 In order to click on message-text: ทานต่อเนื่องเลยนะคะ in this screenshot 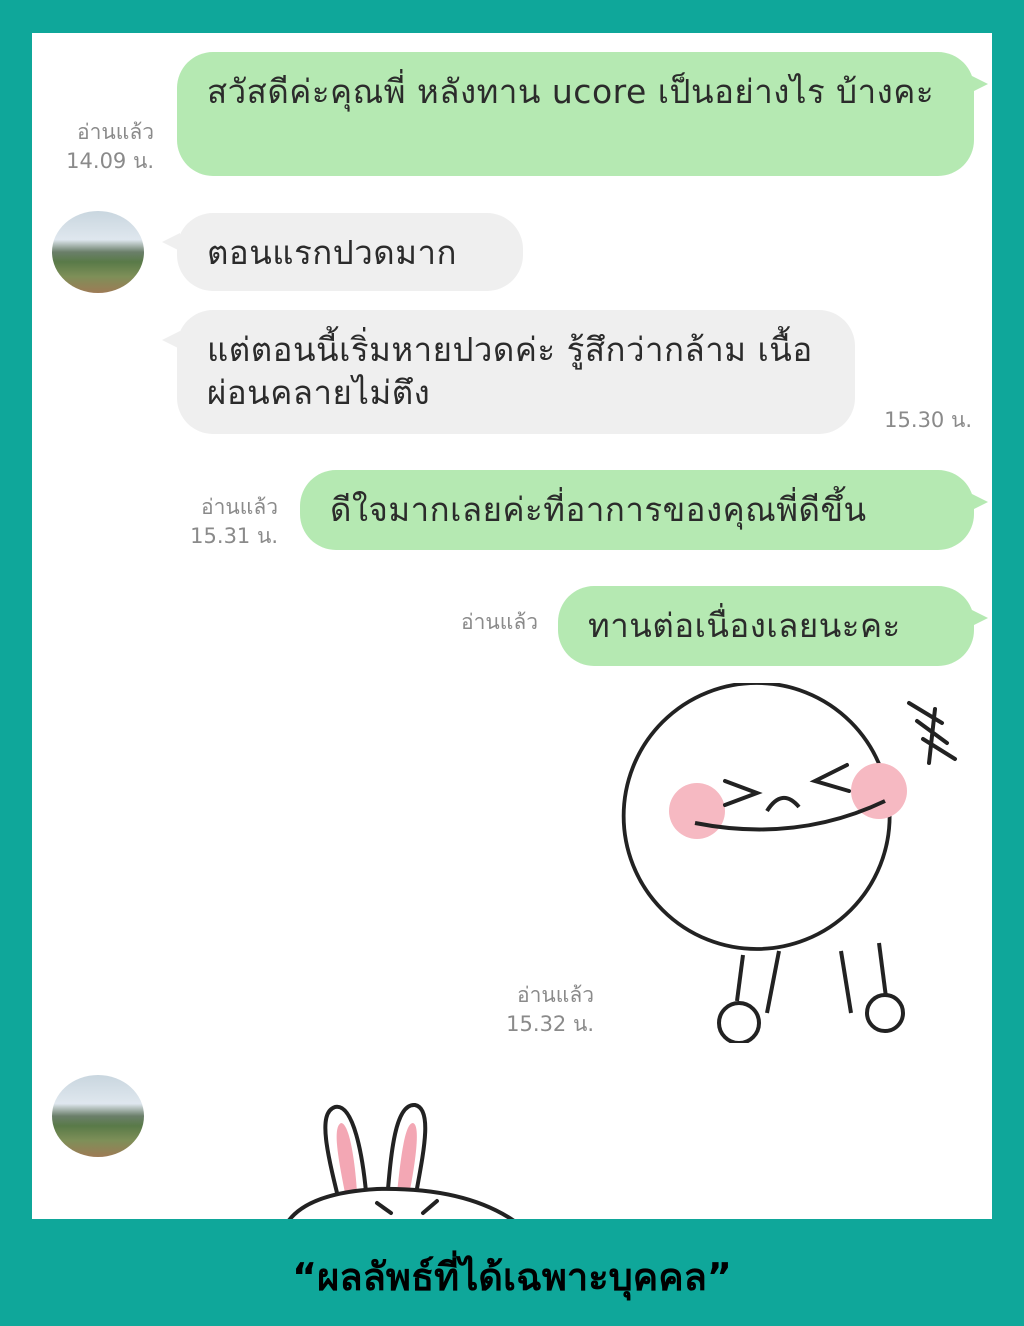, I will do `click(744, 625)`.